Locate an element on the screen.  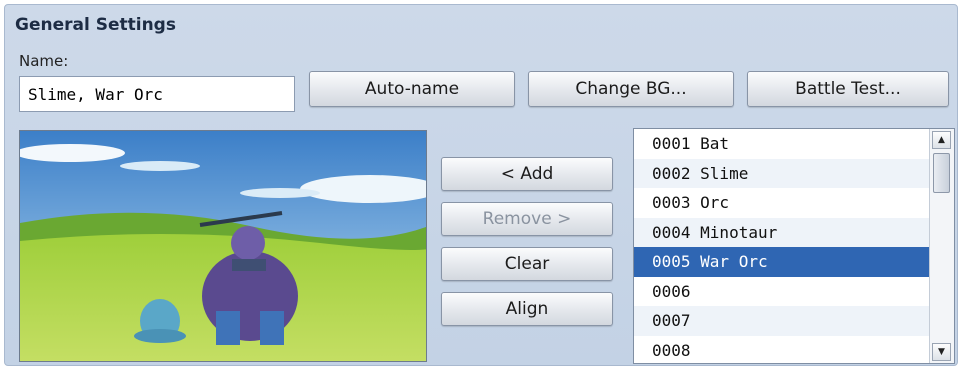
list-item: 0006 is located at coordinates (782, 292).